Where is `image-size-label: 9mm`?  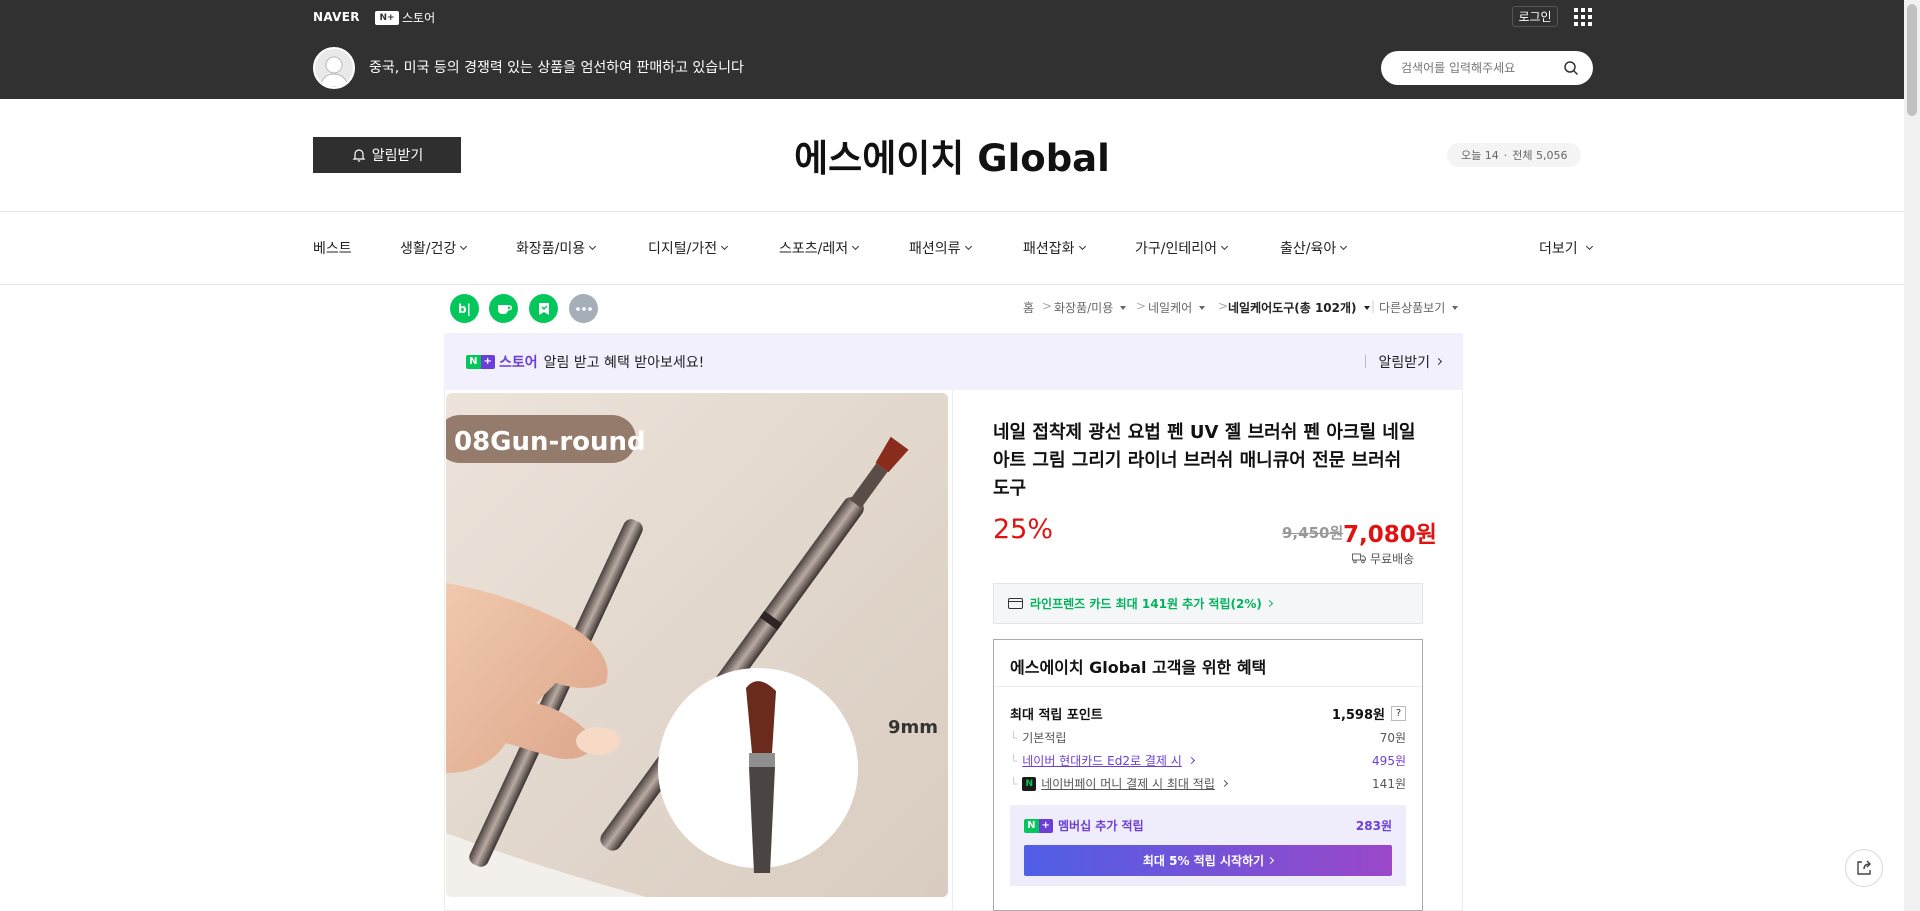 image-size-label: 9mm is located at coordinates (913, 727).